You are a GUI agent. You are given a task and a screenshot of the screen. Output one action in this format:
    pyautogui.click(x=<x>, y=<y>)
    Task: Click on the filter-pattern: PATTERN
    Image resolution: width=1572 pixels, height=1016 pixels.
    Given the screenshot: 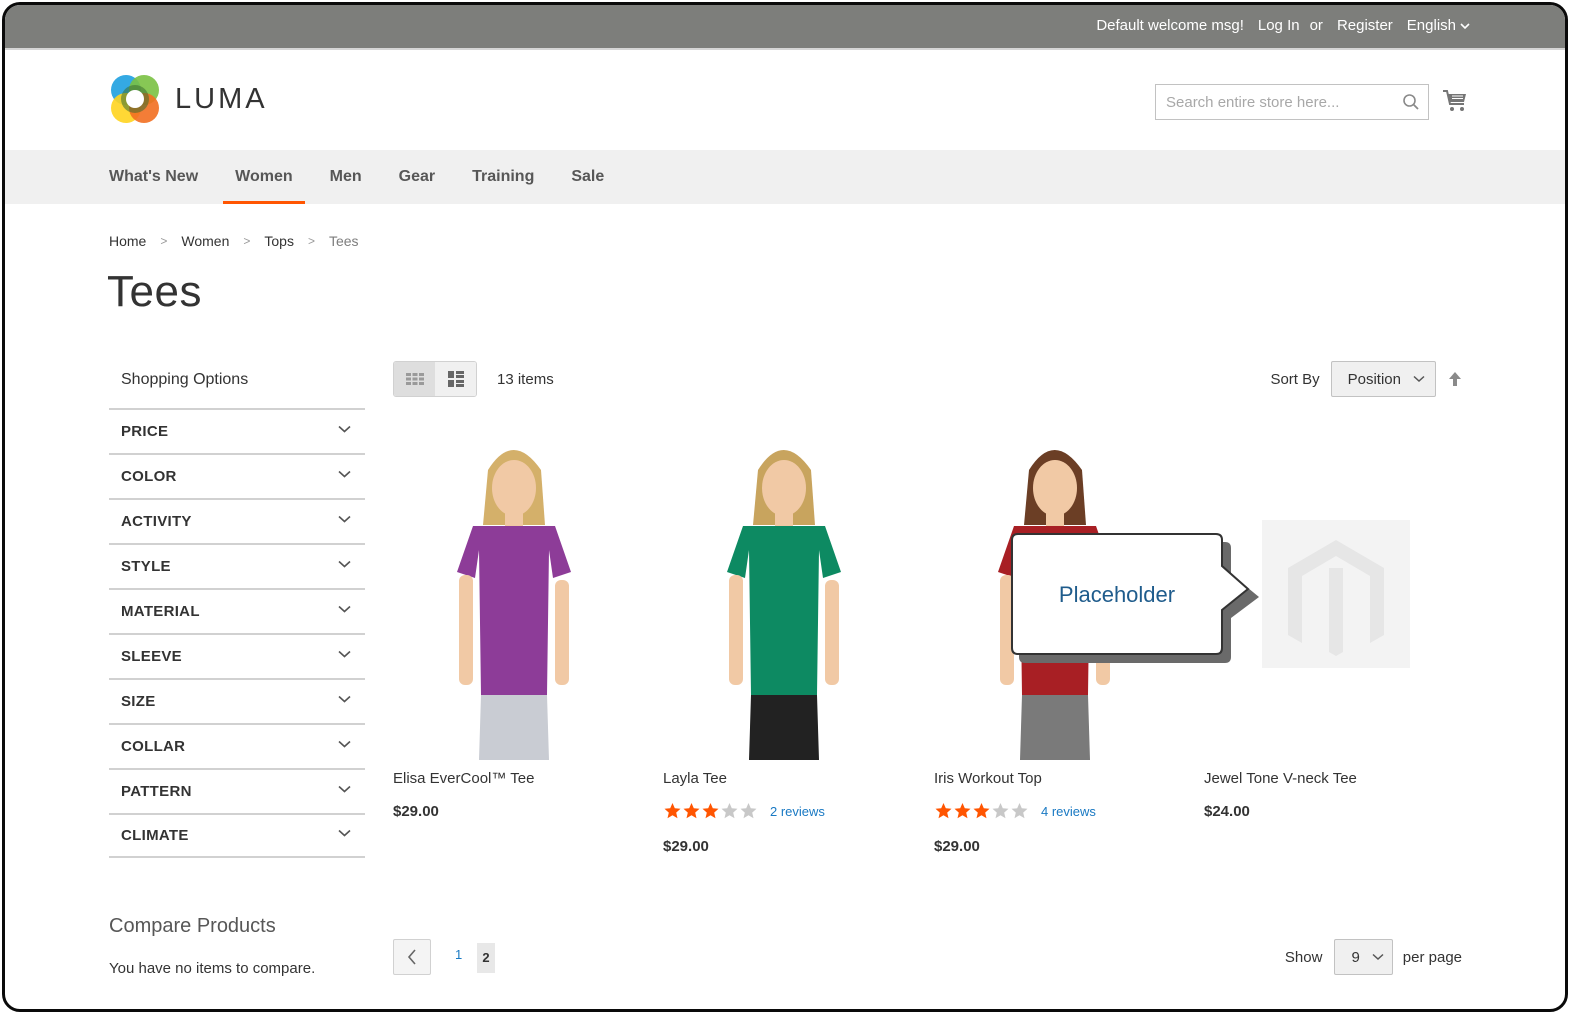 What is the action you would take?
    pyautogui.click(x=237, y=790)
    